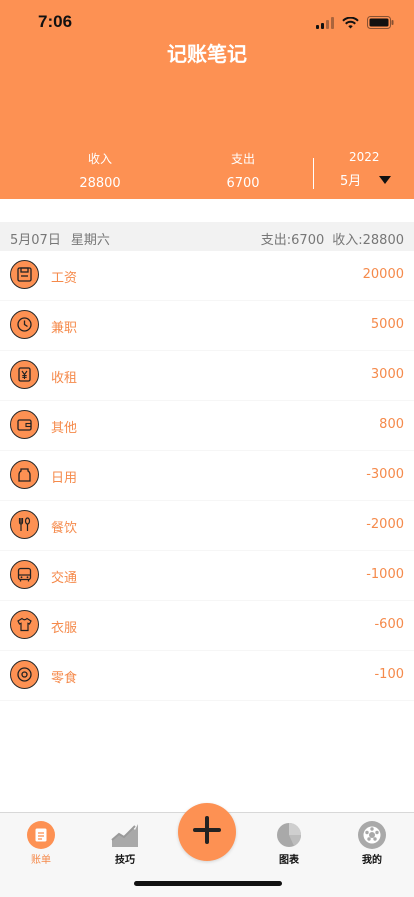 The width and height of the screenshot is (414, 897). Describe the element at coordinates (55, 21) in the screenshot. I see `status-time: 7:06` at that location.